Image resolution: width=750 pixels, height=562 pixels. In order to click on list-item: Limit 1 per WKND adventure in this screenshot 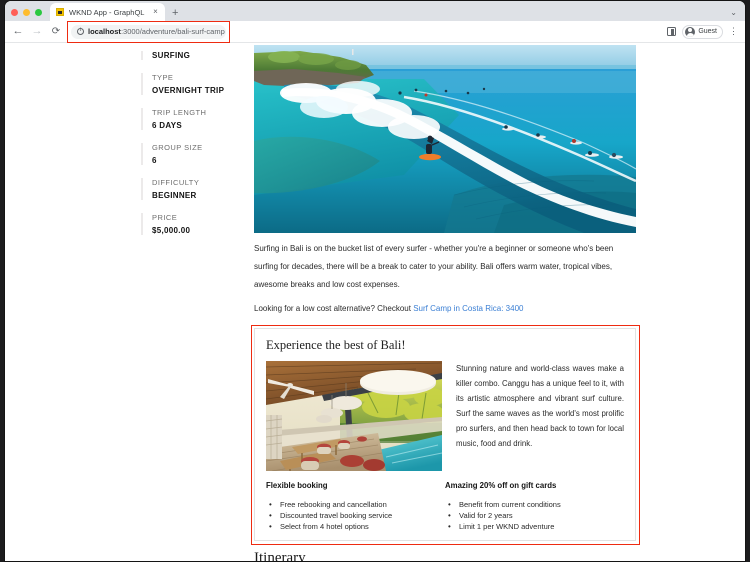, I will do `click(534, 526)`.